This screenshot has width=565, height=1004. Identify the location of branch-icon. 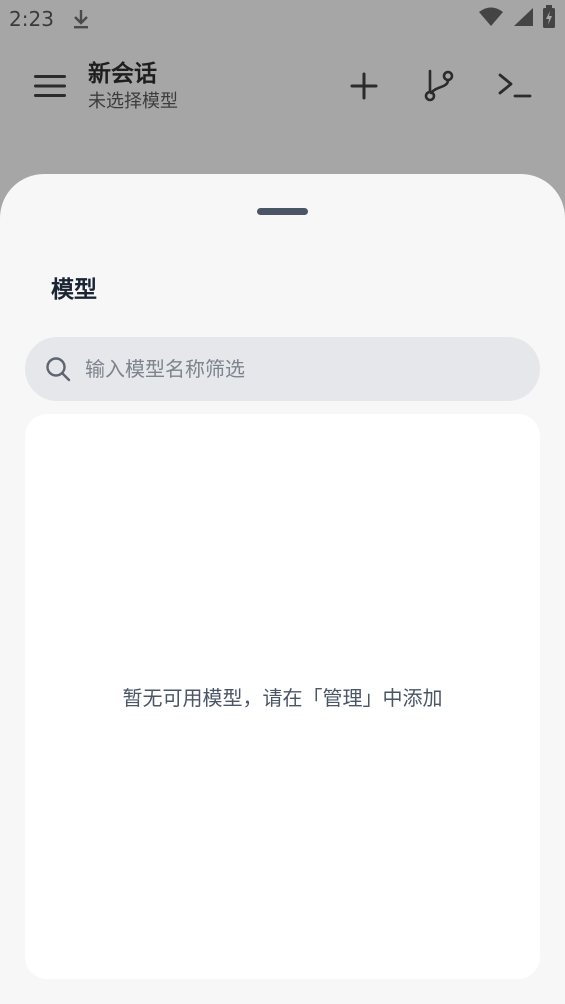
(439, 88).